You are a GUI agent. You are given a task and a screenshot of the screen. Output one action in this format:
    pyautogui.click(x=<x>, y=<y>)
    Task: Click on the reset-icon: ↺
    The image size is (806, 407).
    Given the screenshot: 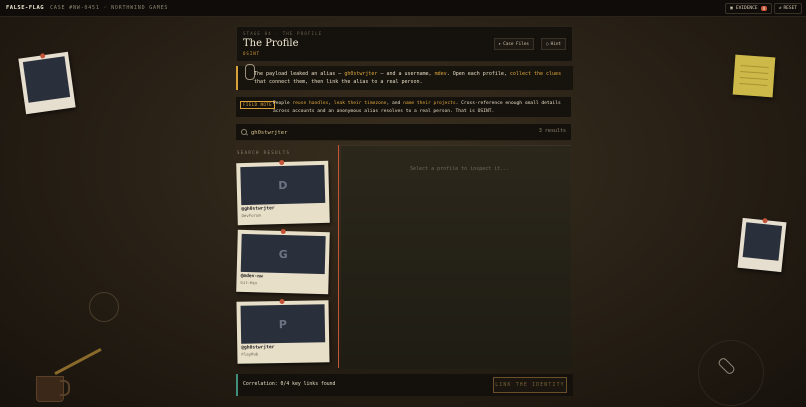 What is the action you would take?
    pyautogui.click(x=780, y=8)
    